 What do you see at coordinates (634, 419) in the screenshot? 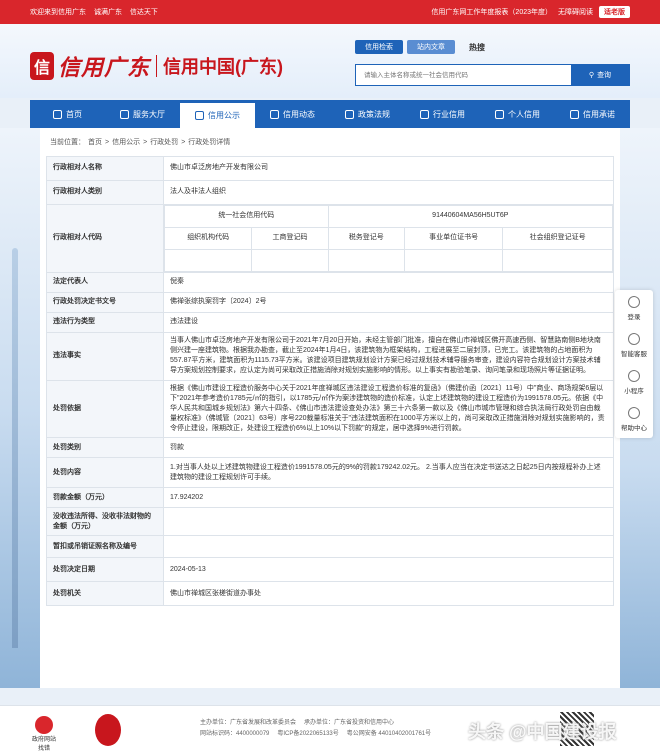
I see `float-help-center: 帮助中心` at bounding box center [634, 419].